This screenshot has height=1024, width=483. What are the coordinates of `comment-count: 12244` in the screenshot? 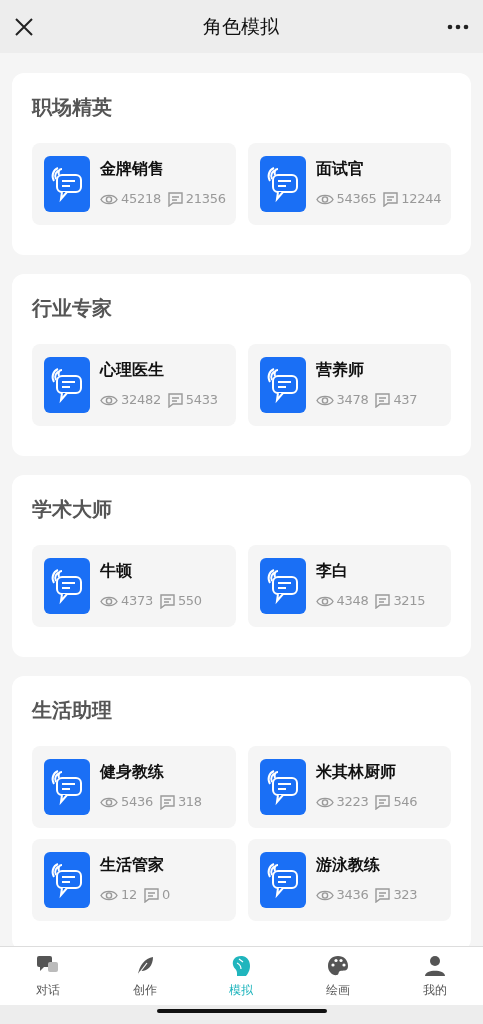 It's located at (421, 199).